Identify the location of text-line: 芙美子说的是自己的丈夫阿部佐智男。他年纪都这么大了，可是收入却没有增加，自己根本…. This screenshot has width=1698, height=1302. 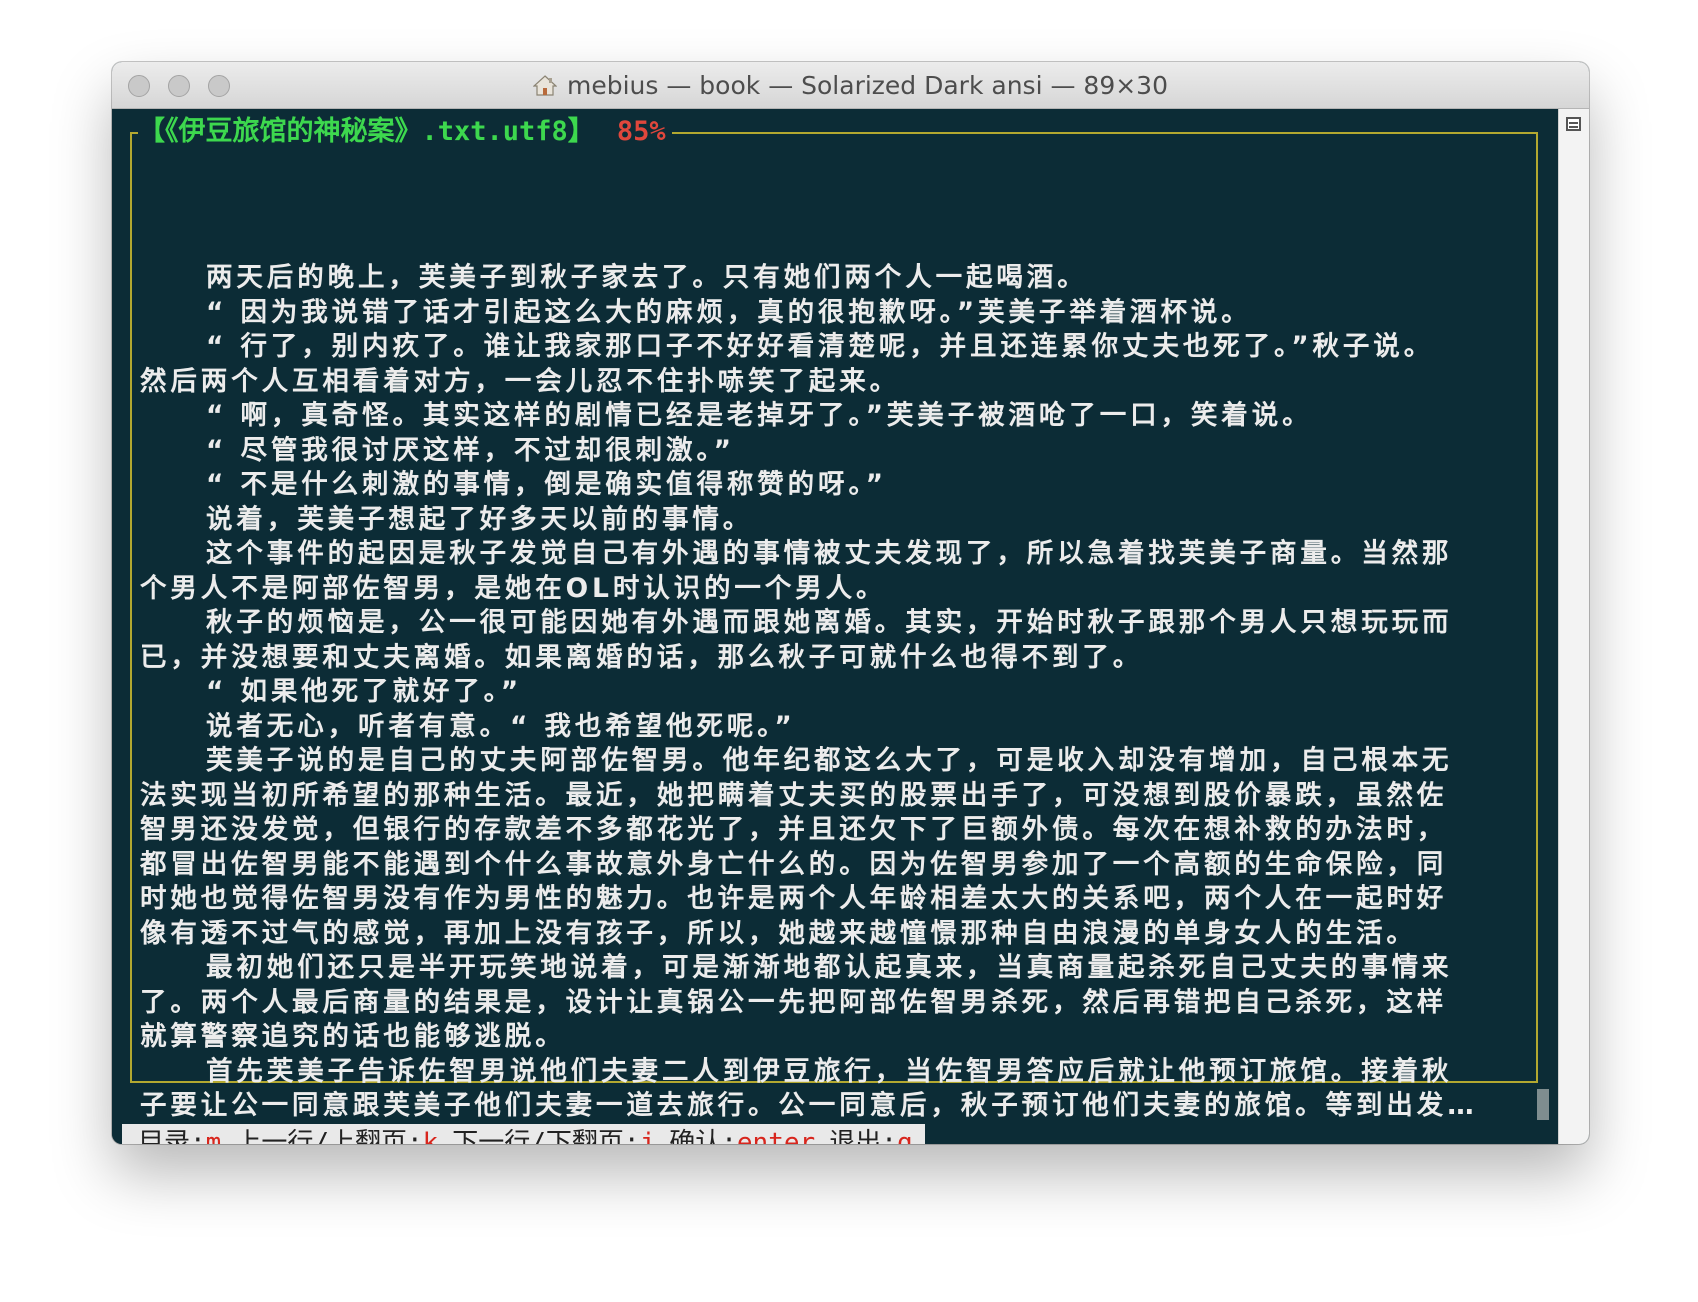
(829, 760).